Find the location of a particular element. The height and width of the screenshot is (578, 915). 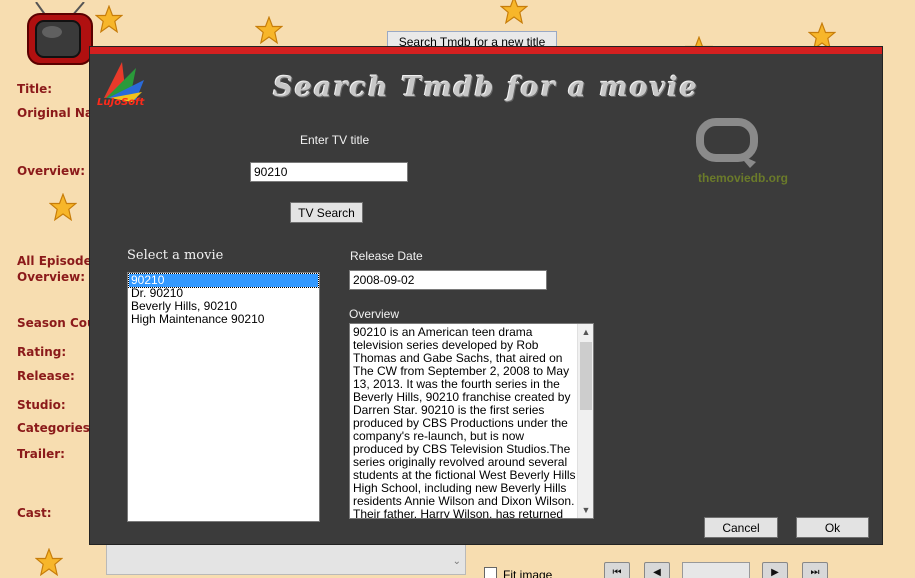

chevron-down-icon: ⌄ is located at coordinates (457, 561).